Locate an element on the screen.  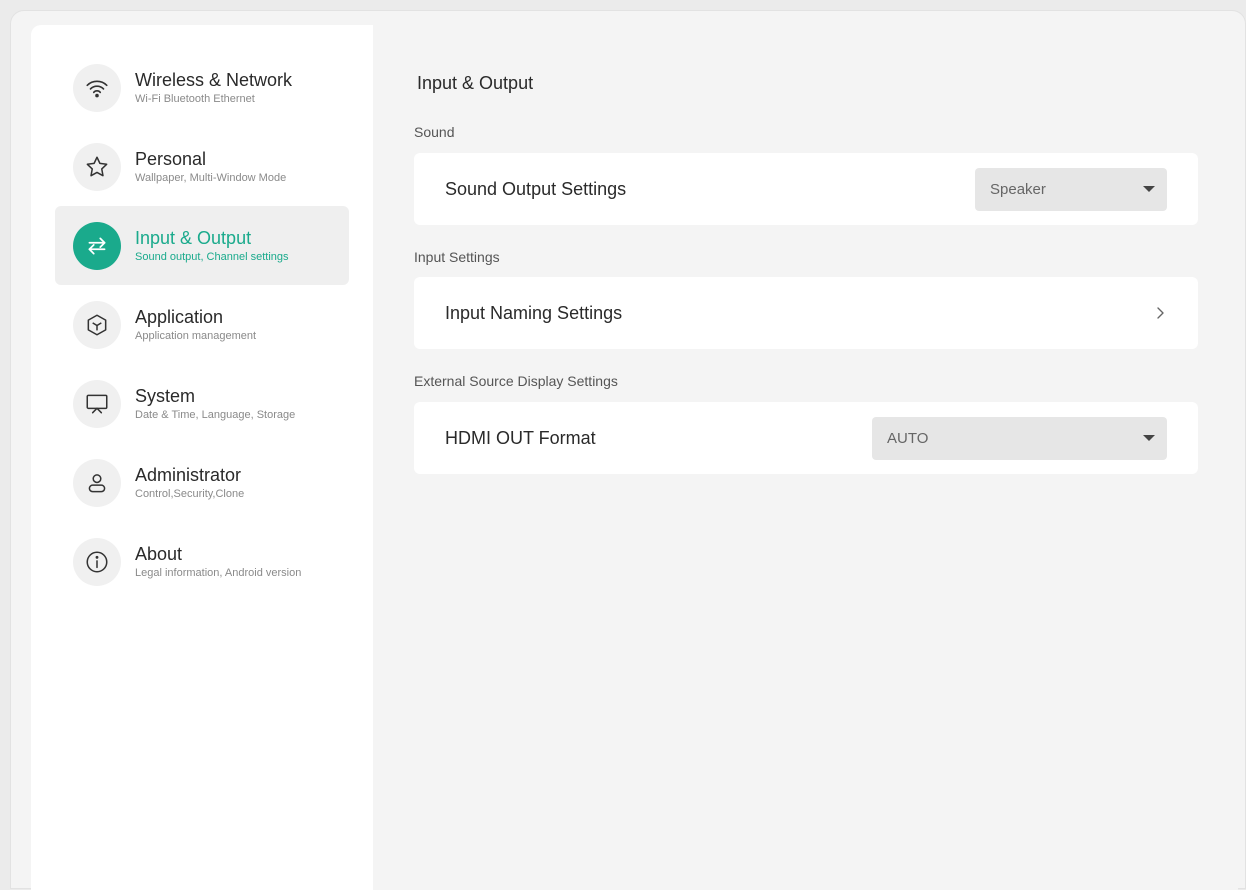
sidebar-item-subtitle: Sound output, Channel settings is located at coordinates (212, 257).